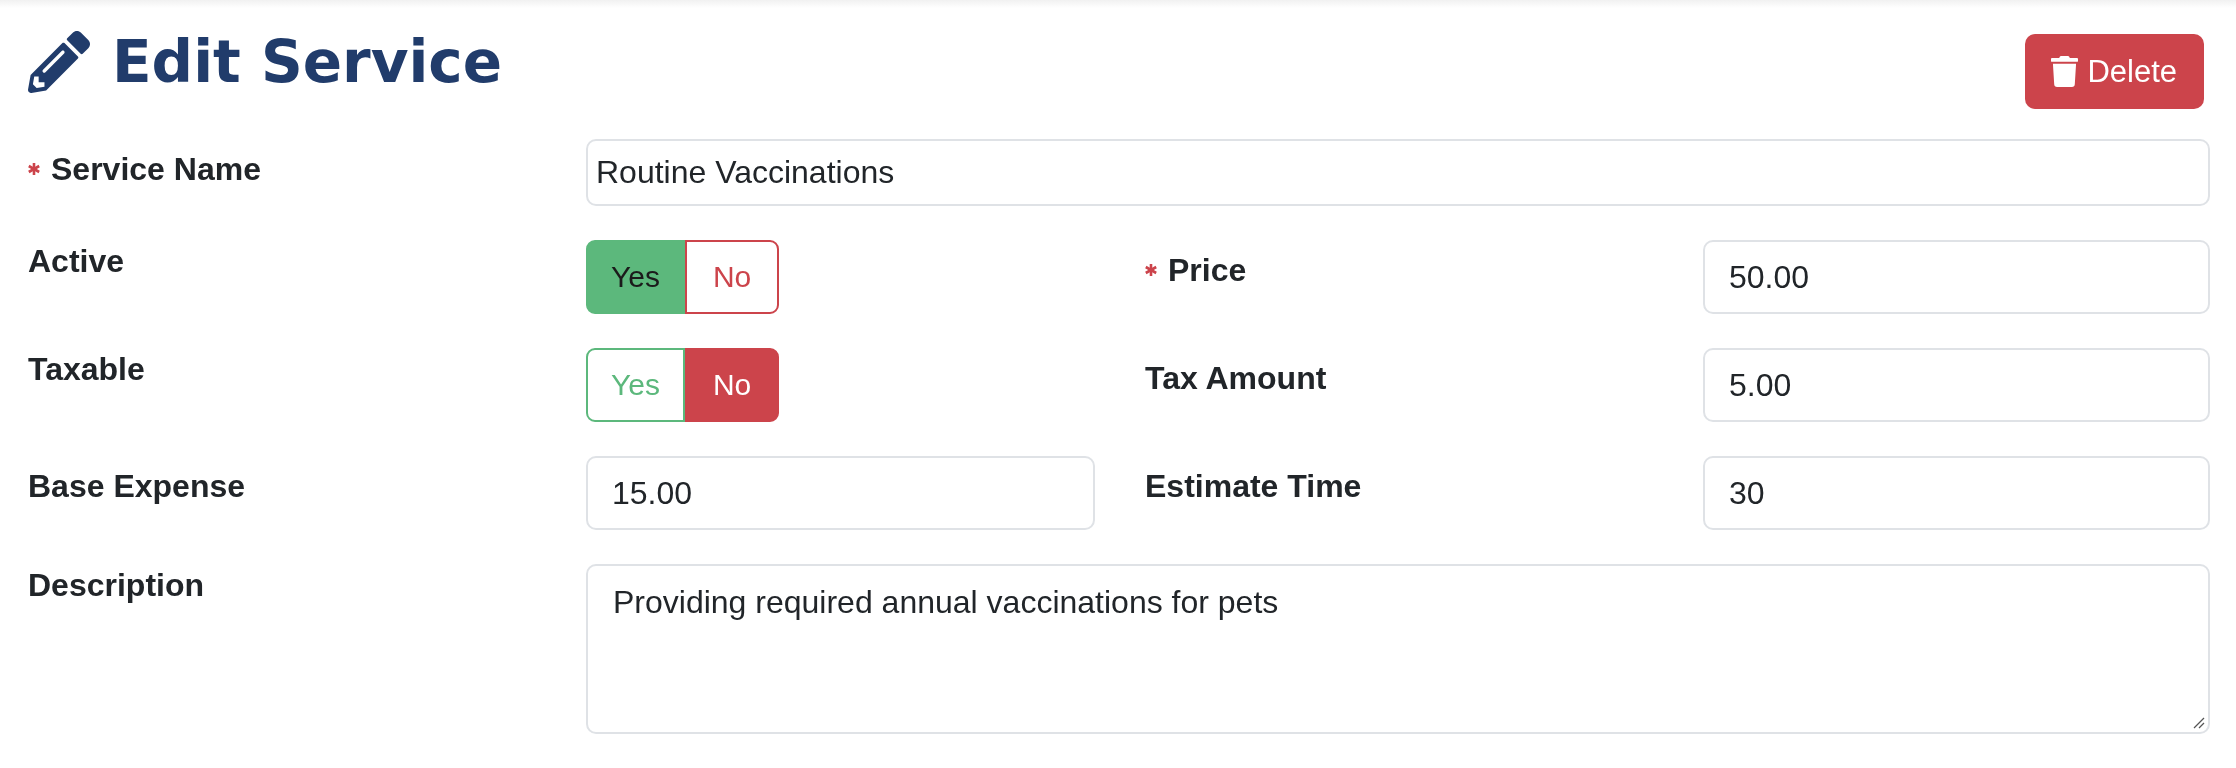  I want to click on field-label: Active, so click(76, 261).